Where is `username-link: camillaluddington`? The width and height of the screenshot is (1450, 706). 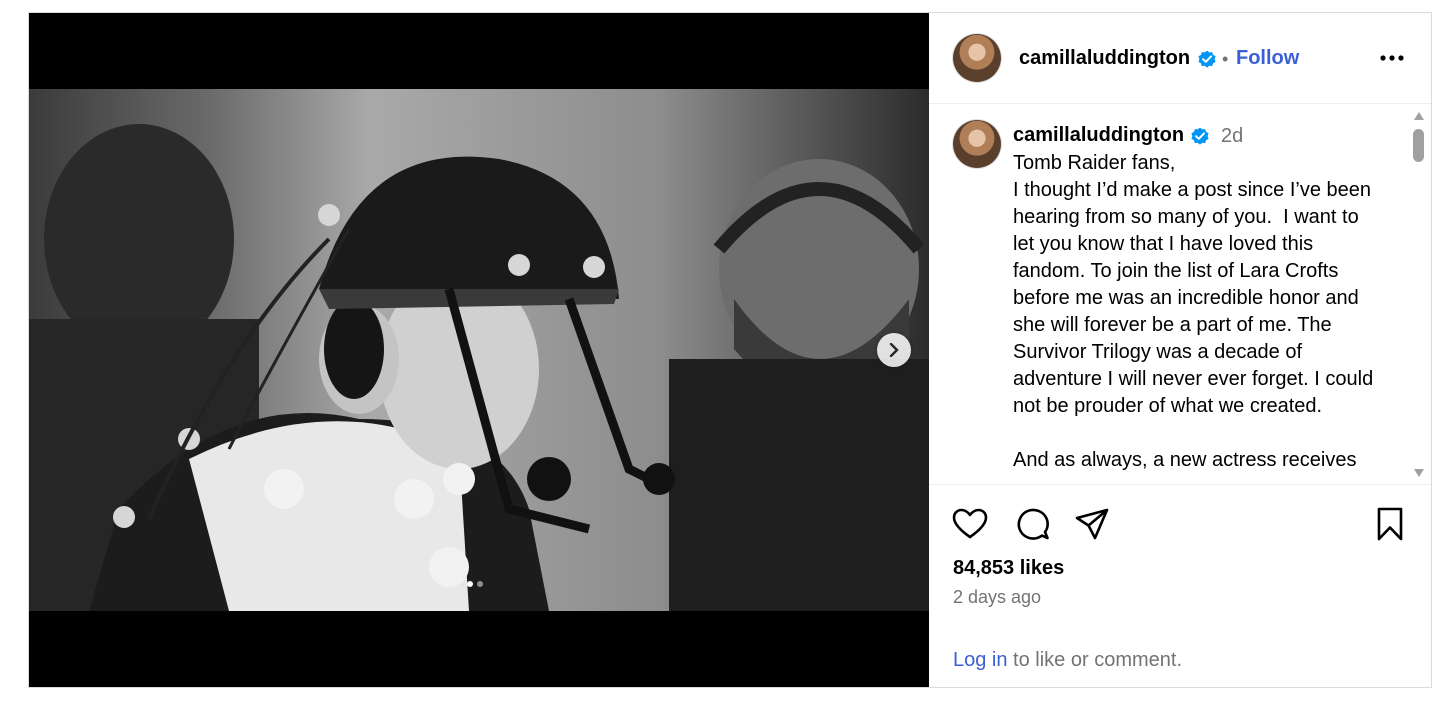
username-link: camillaluddington is located at coordinates (1104, 58).